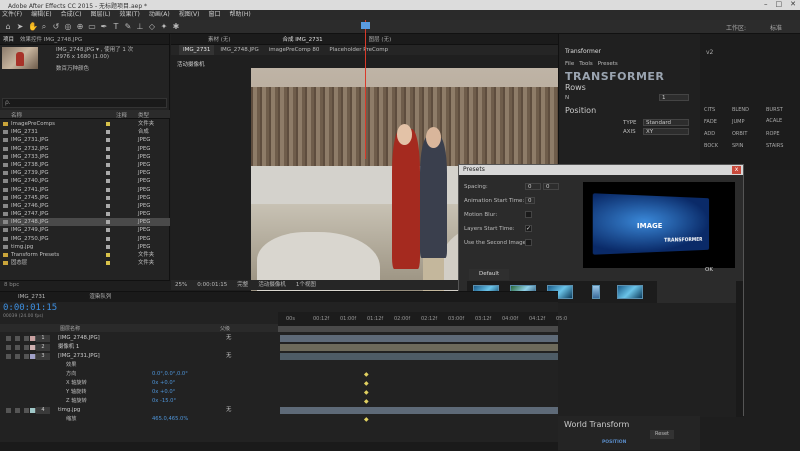 The image size is (800, 451). Describe the element at coordinates (528, 228) in the screenshot. I see `layers-start-checkbox: ✓` at that location.